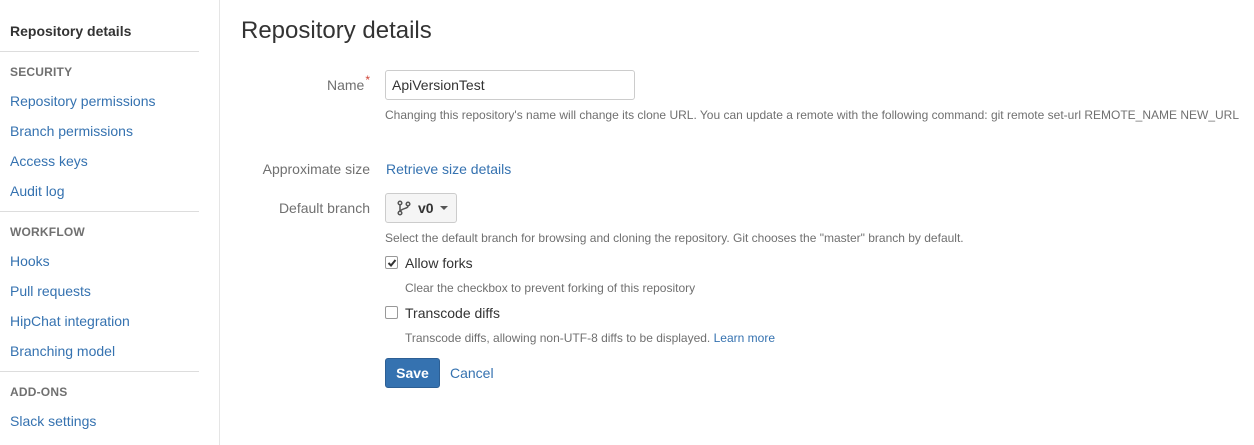 This screenshot has width=1254, height=445. I want to click on allow-forks-checkbox, so click(391, 262).